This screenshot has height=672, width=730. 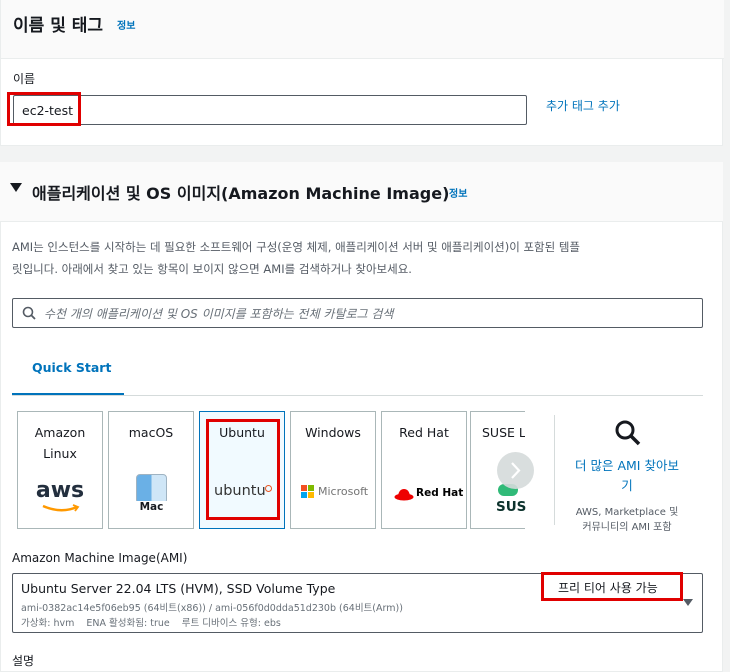 I want to click on browse-more-sub2: 커뮤니티의 AMI 포함, so click(x=627, y=527).